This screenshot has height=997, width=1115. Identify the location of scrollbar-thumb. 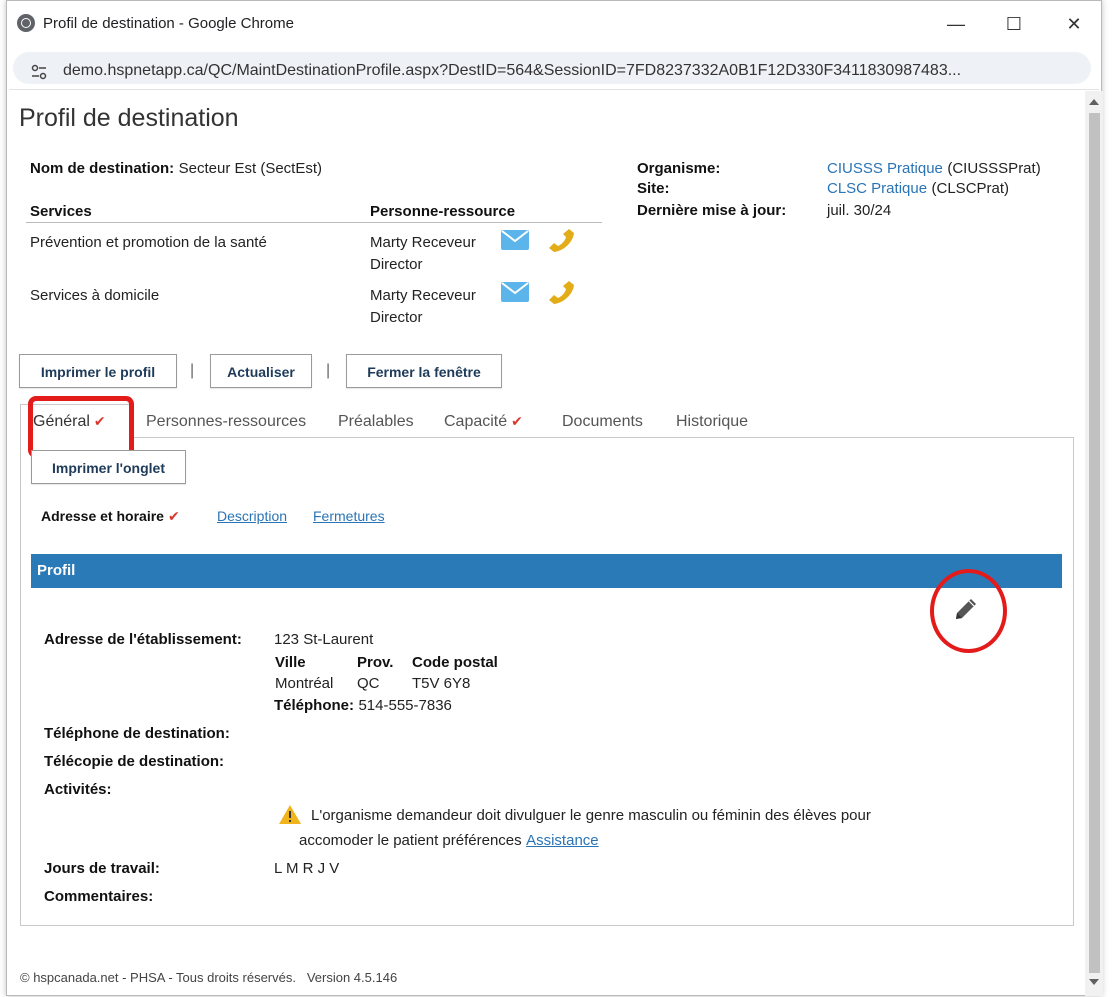
(1094, 543).